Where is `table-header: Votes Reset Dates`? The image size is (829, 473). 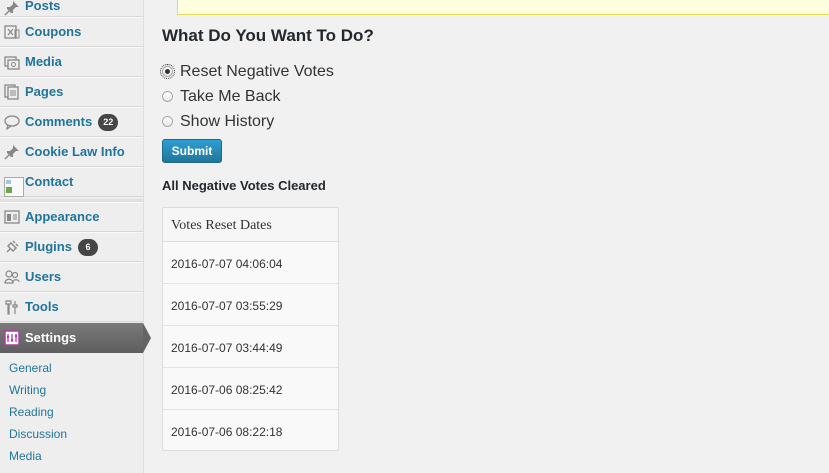
table-header: Votes Reset Dates is located at coordinates (250, 225).